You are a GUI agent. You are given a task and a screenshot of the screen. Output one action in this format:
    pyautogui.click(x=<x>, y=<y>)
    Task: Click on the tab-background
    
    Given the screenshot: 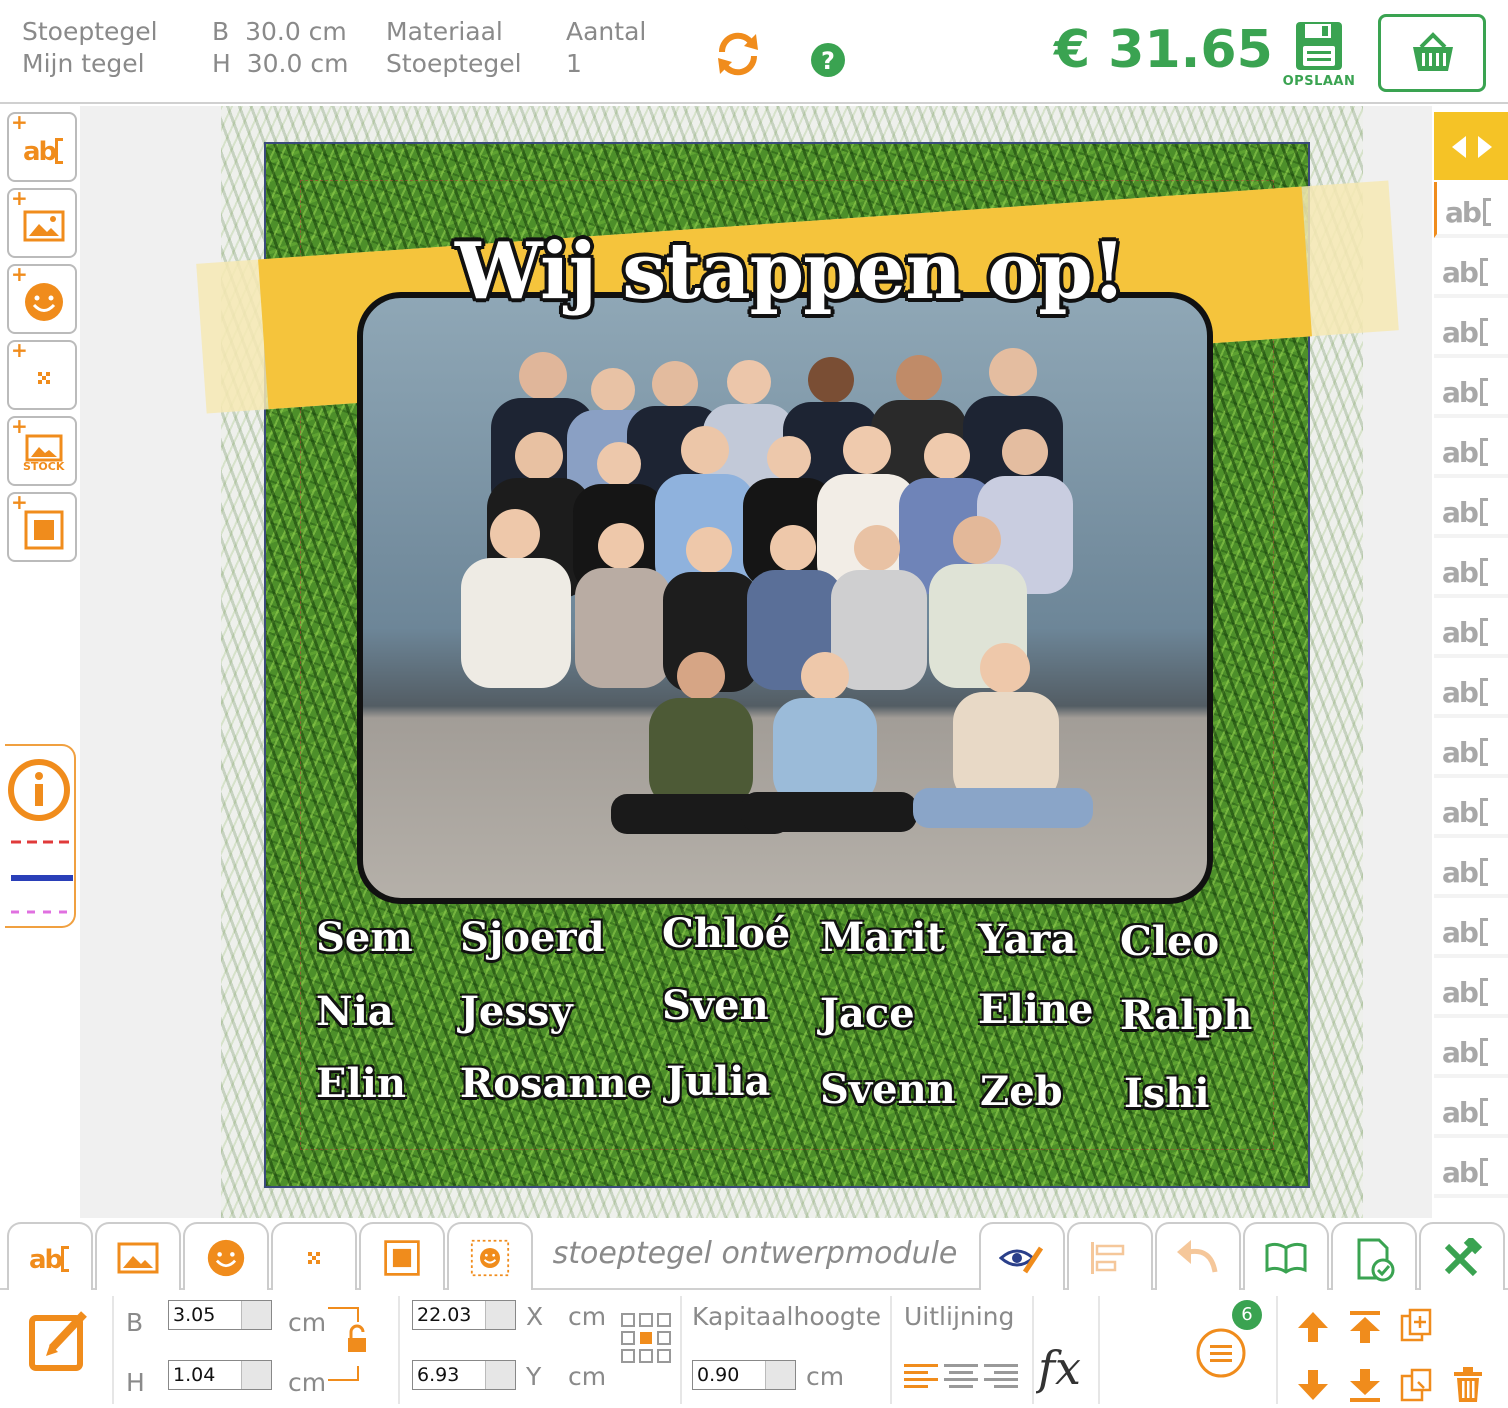 What is the action you would take?
    pyautogui.click(x=490, y=1256)
    